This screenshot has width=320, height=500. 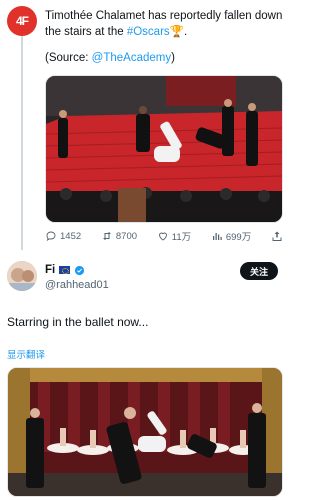 What do you see at coordinates (238, 237) in the screenshot?
I see `views-count: 699万` at bounding box center [238, 237].